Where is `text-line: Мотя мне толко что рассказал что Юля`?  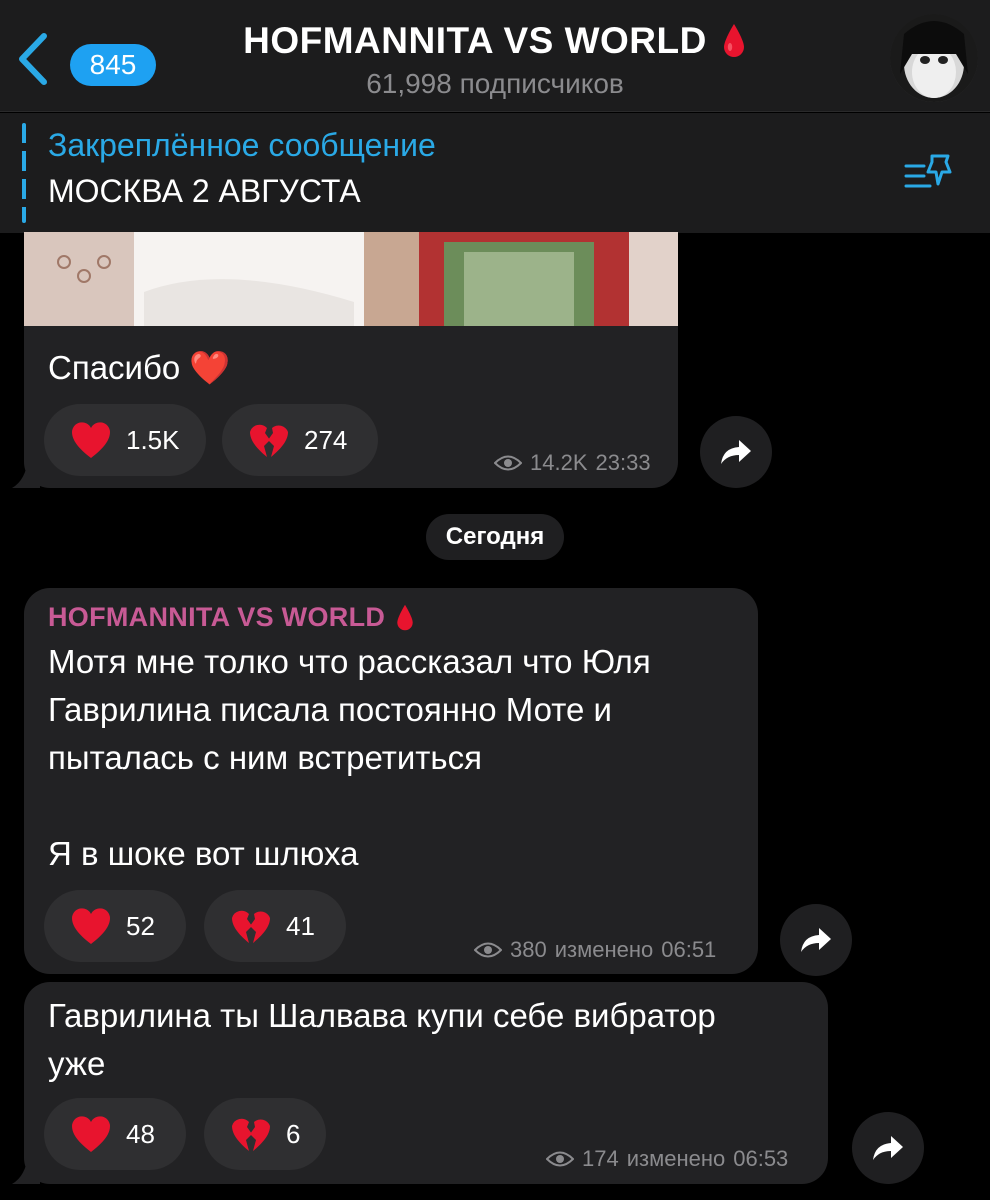 text-line: Мотя мне толко что рассказал что Юля is located at coordinates (349, 661).